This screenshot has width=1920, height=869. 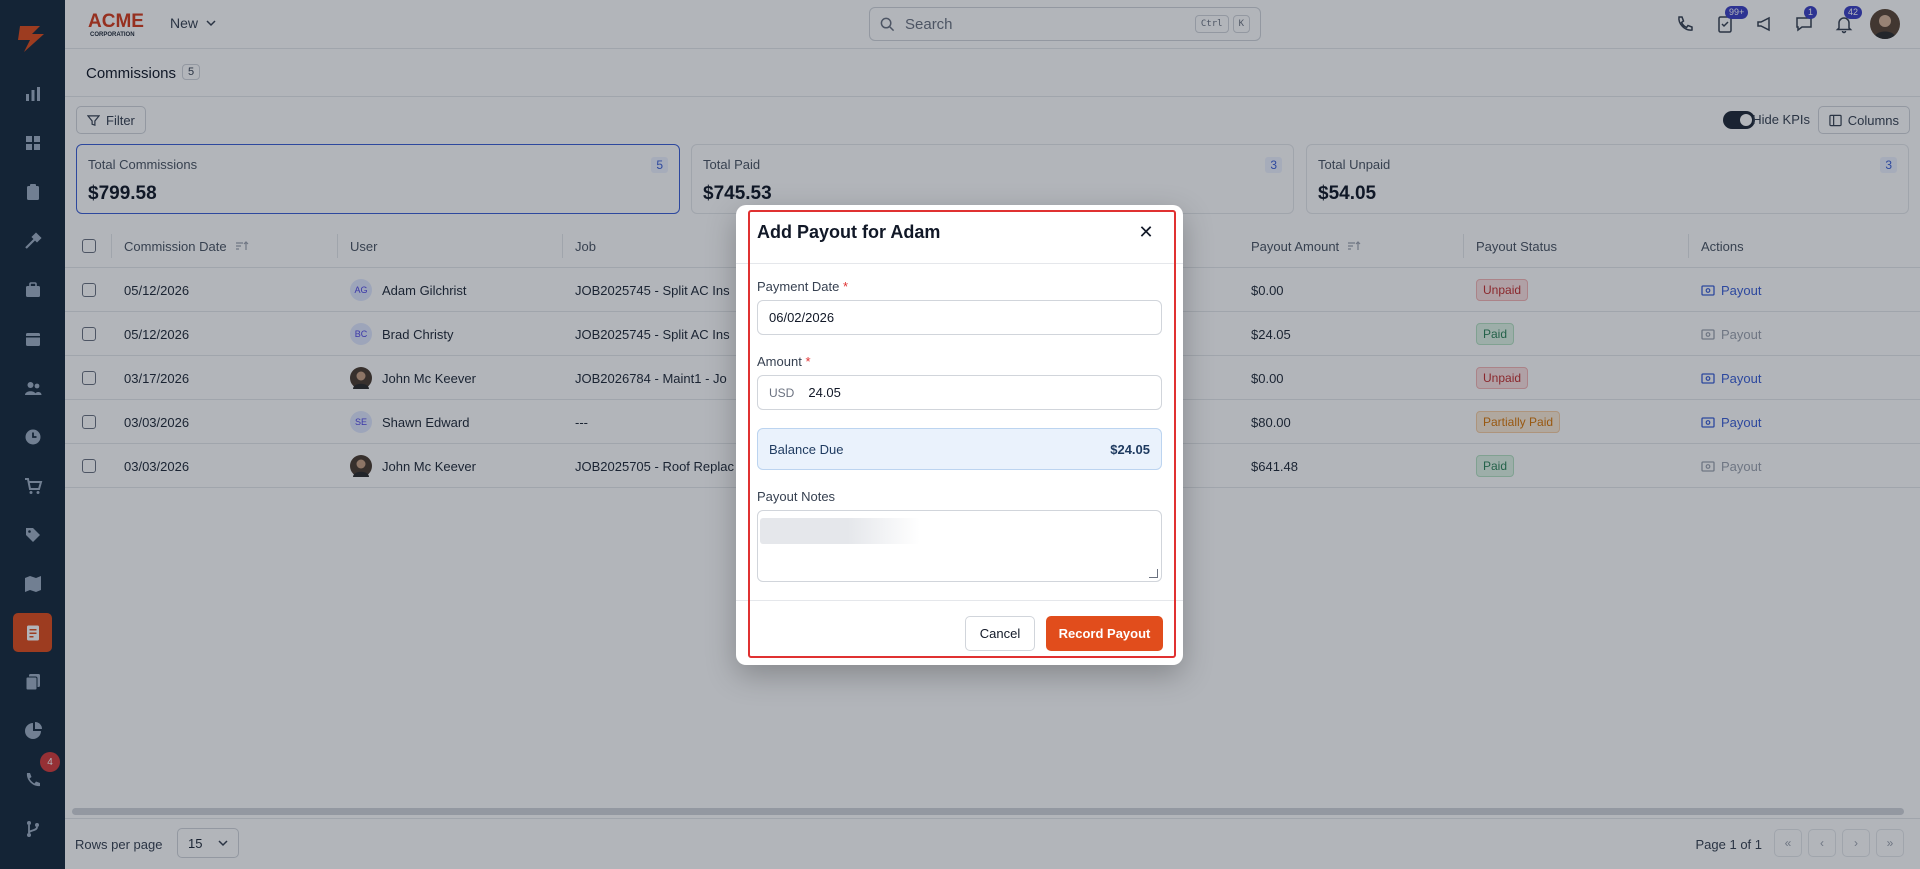 I want to click on dialog-divider, so click(x=959, y=263).